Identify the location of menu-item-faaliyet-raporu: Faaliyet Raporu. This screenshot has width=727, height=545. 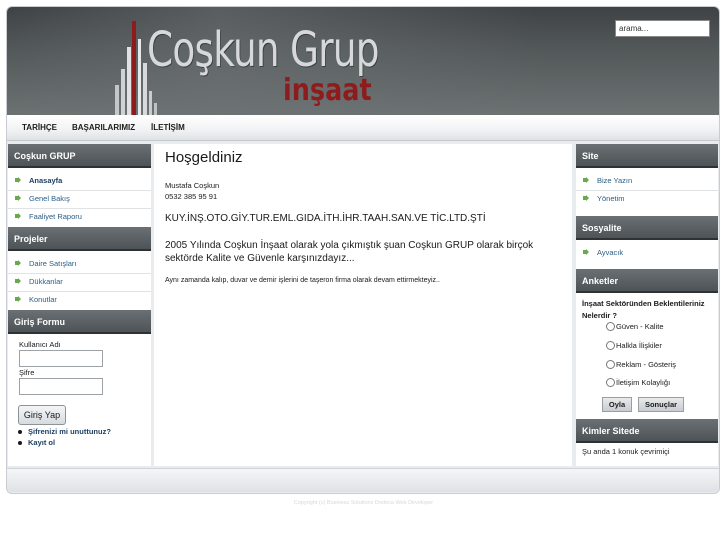
(79, 217).